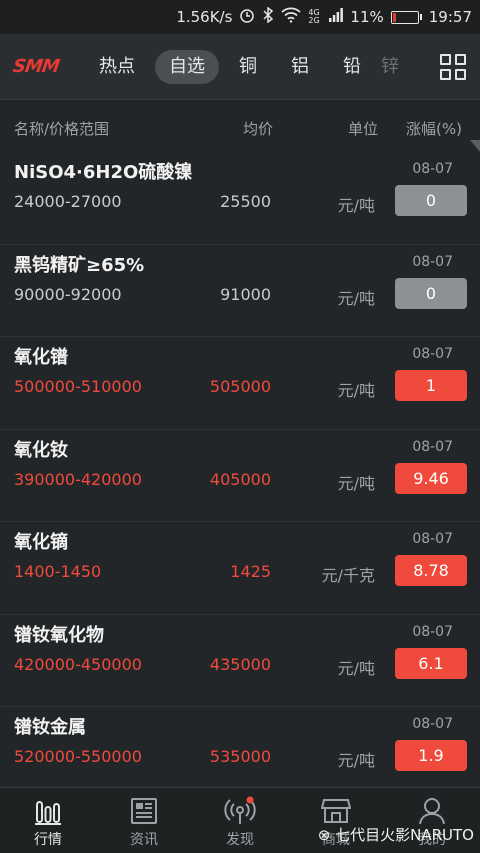  I want to click on smm-logo: SMM, so click(41, 66).